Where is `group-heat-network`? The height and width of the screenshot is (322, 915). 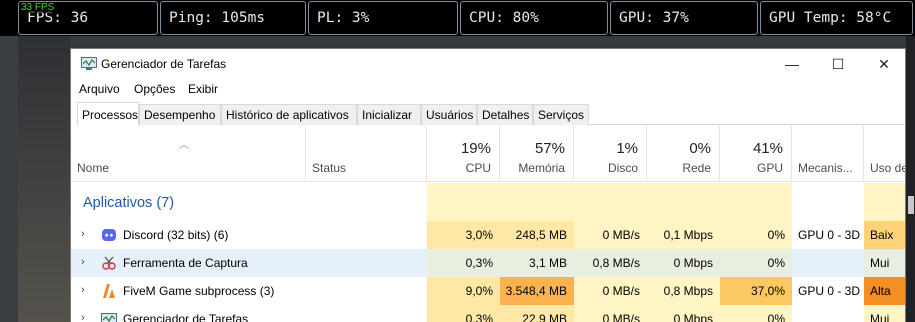
group-heat-network is located at coordinates (683, 202).